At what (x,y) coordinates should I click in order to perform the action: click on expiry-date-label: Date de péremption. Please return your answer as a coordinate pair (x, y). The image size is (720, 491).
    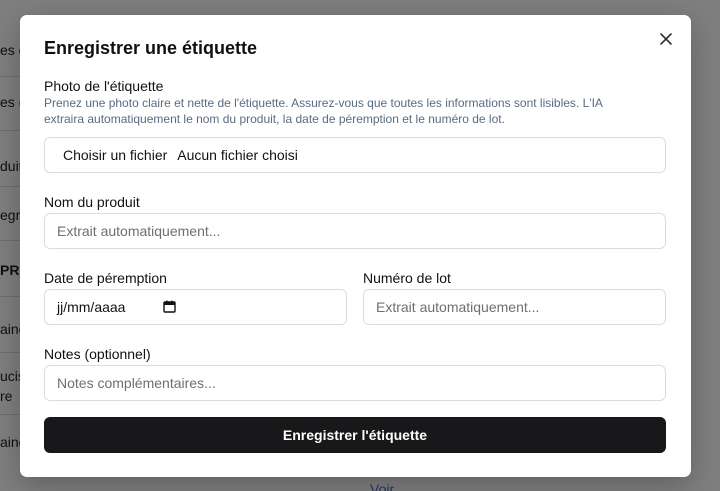
    Looking at the image, I should click on (105, 278).